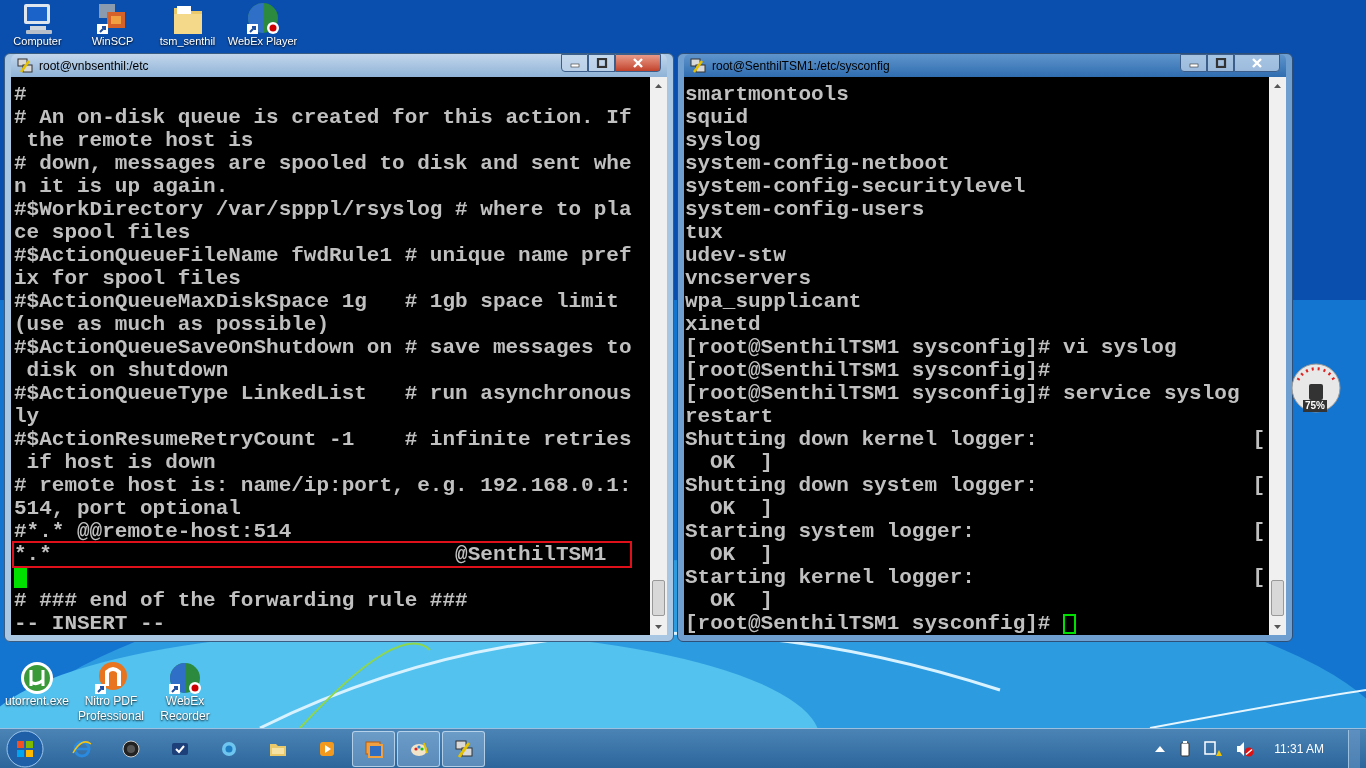  I want to click on terminal-line: #$ActionQueueFileName fwdRule1 # unique name pref, so click(323, 255).